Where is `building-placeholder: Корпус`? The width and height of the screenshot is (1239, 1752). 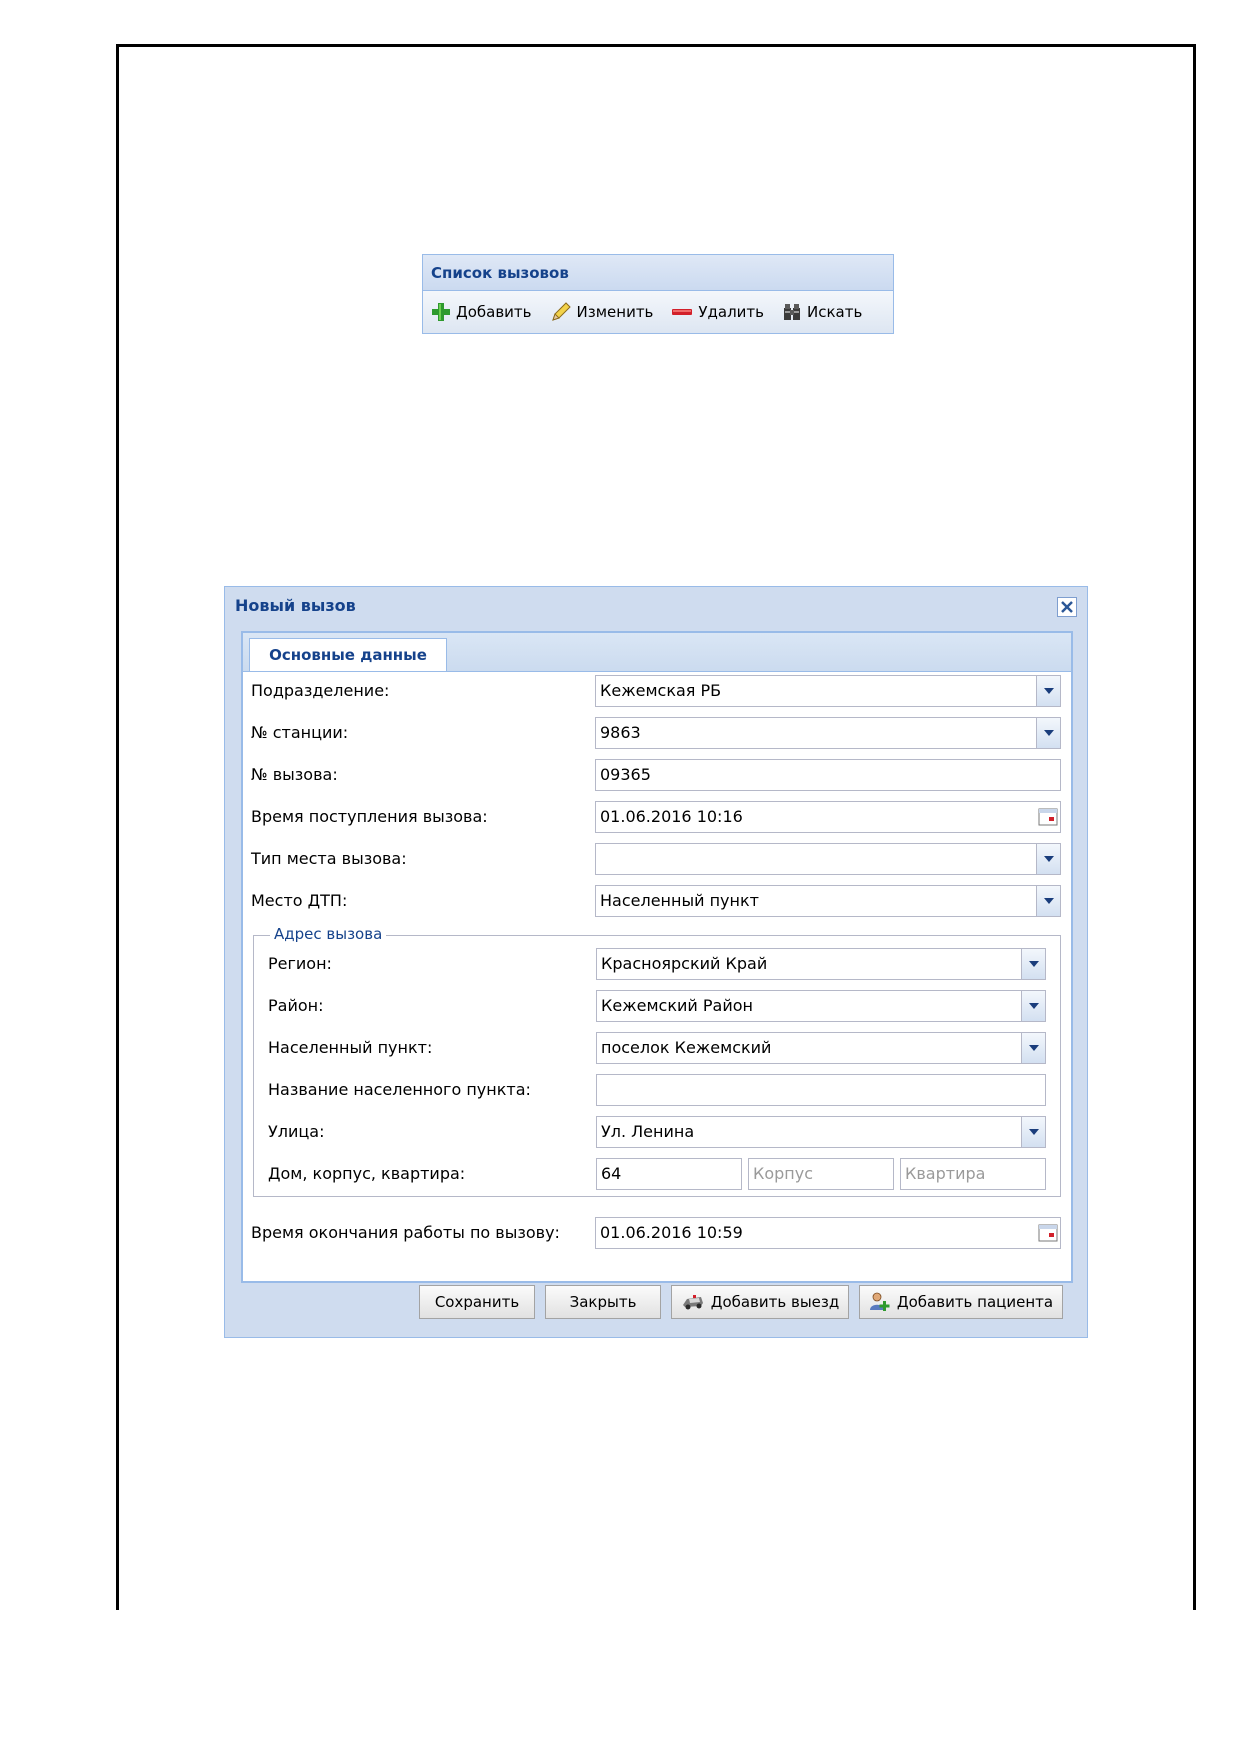
building-placeholder: Корпус is located at coordinates (783, 1173).